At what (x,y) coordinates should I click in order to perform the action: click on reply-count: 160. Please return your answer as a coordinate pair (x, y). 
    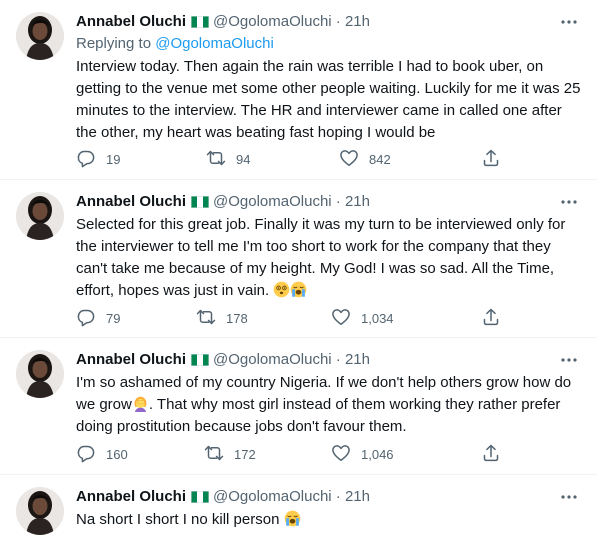
    Looking at the image, I should click on (117, 454).